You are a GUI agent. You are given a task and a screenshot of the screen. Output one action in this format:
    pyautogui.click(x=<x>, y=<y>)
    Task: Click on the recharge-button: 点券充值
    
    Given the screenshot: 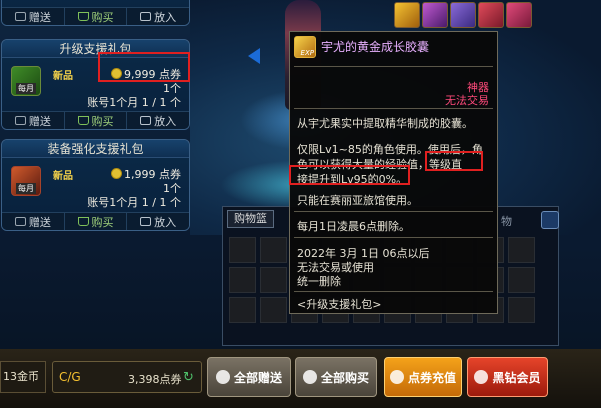 What is the action you would take?
    pyautogui.click(x=423, y=377)
    